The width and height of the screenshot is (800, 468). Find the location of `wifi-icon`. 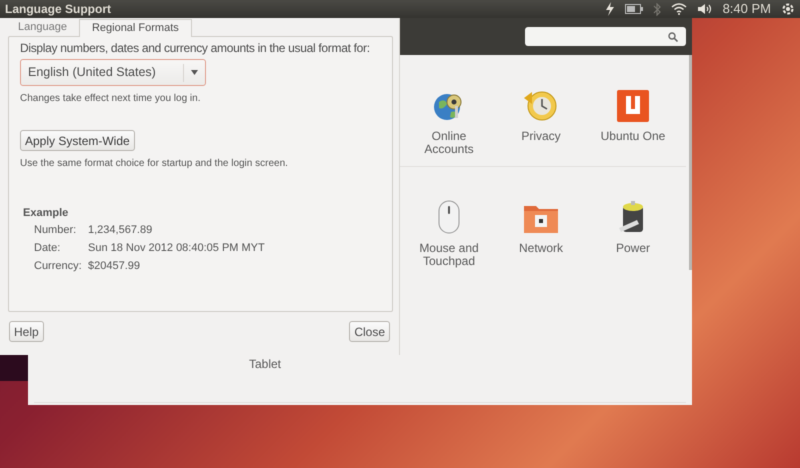

wifi-icon is located at coordinates (678, 9).